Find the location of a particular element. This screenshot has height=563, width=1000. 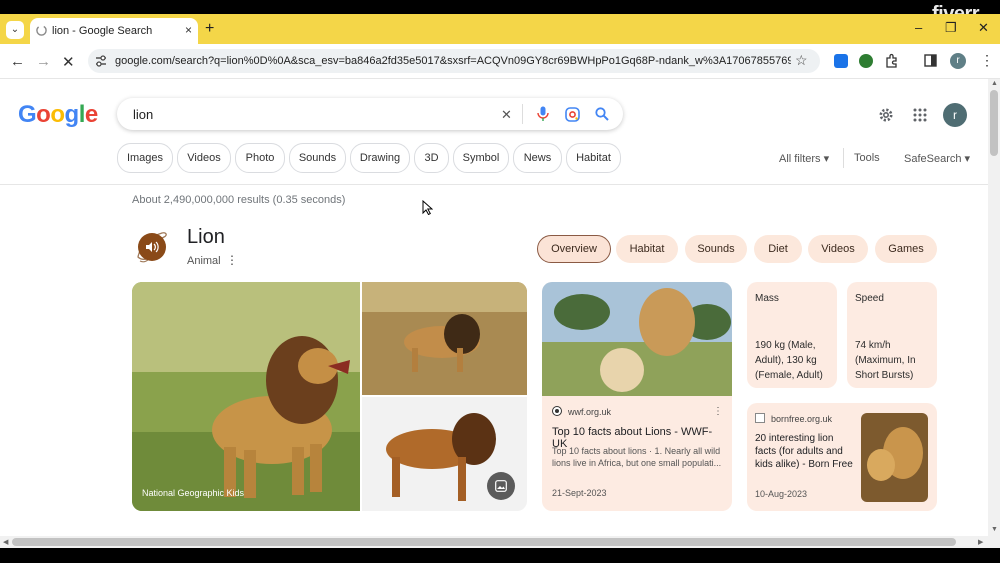

google-logo: Google is located at coordinates (58, 115).